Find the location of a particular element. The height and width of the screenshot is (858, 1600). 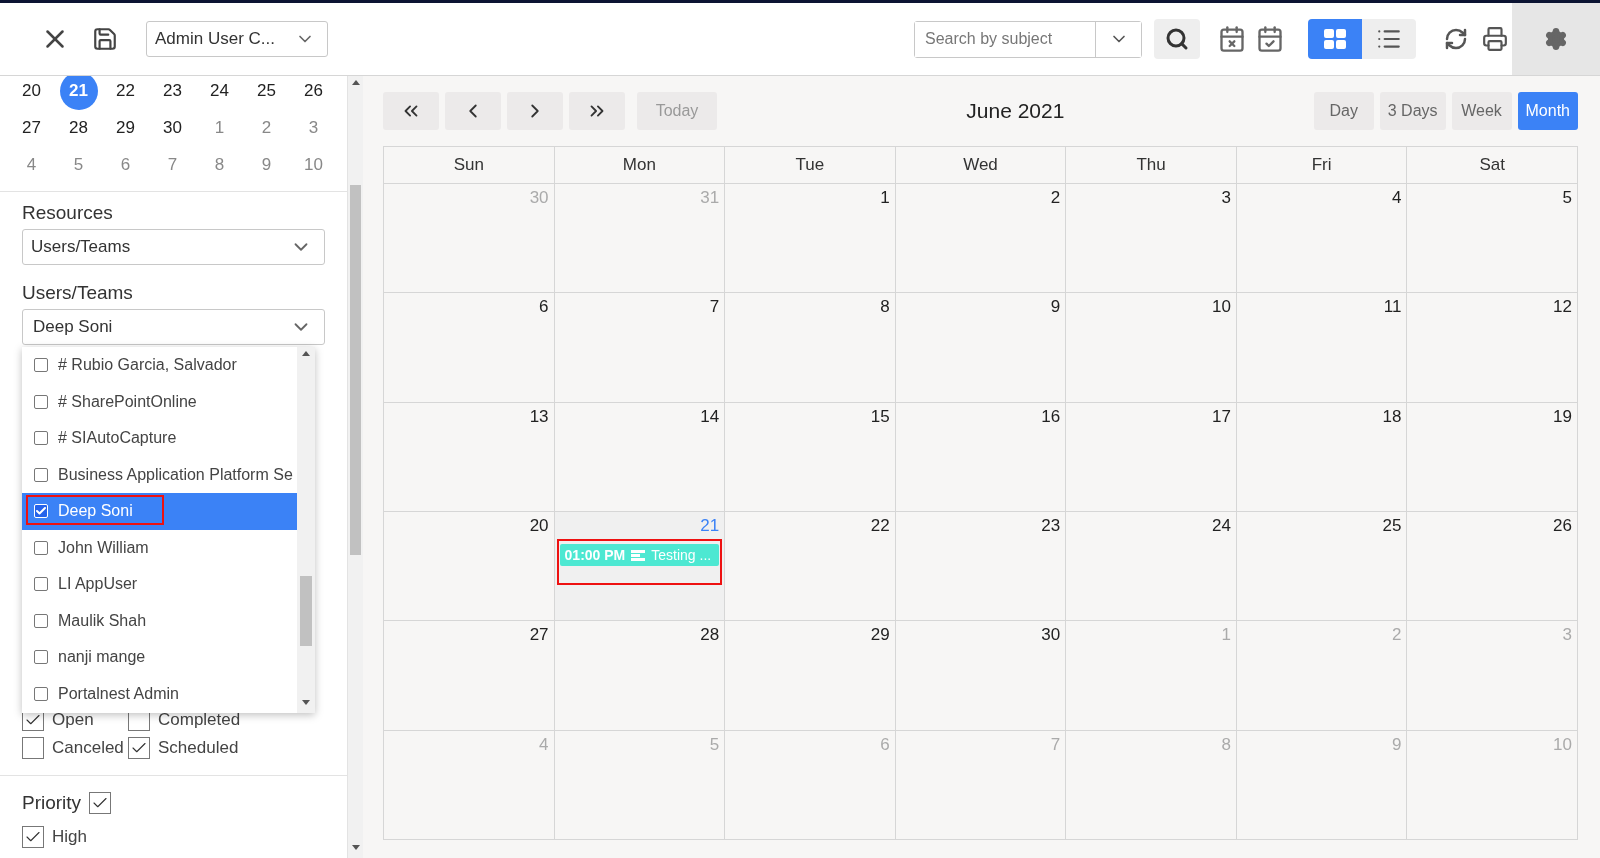

user-option: # Rubio Garcia, Salvador is located at coordinates (159, 365).